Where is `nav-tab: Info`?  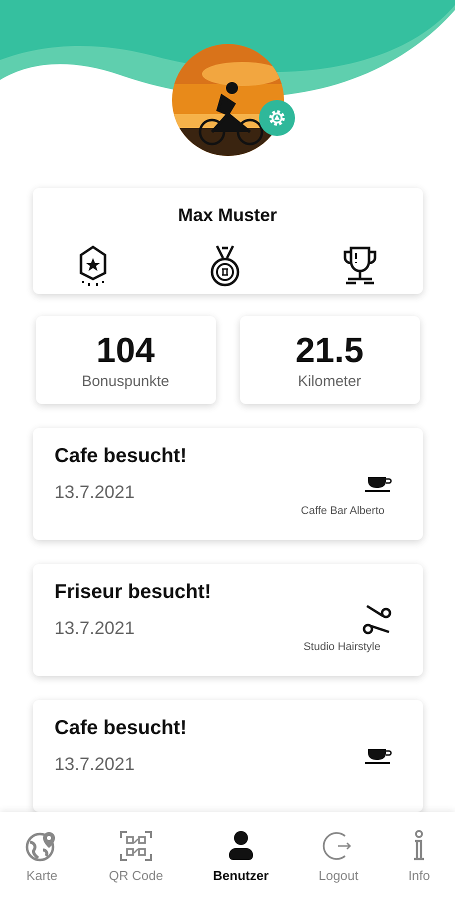 nav-tab: Info is located at coordinates (419, 856).